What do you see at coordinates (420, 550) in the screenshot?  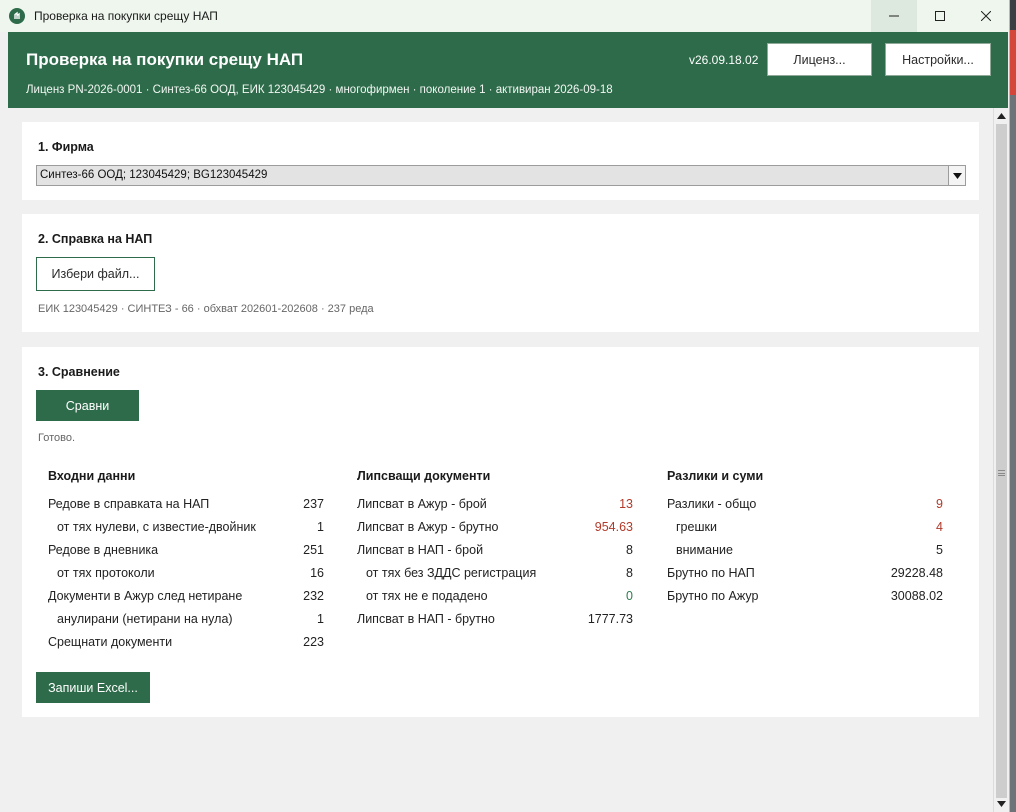 I see `summary-label: Липсват в НАП - брой` at bounding box center [420, 550].